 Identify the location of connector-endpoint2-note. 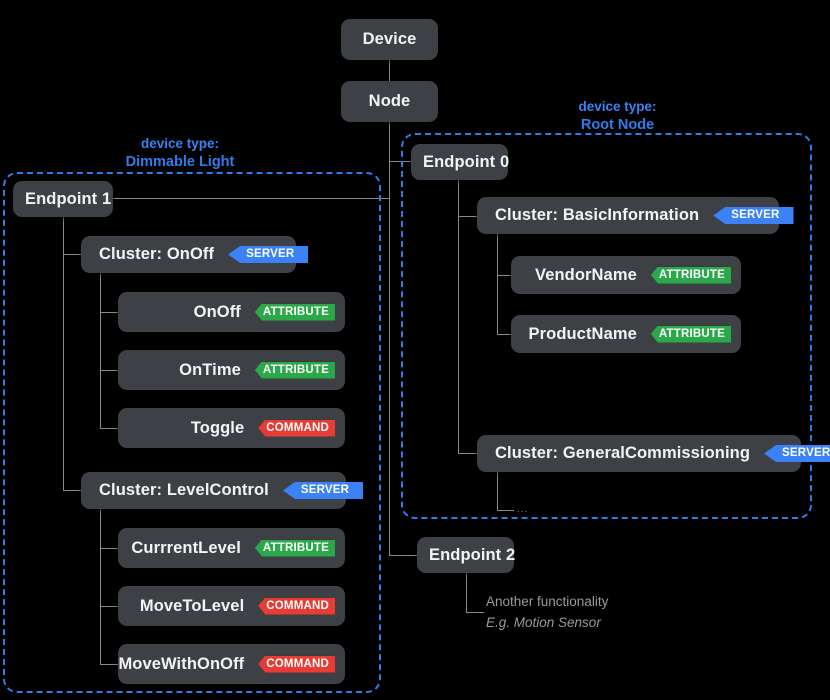
(475, 612).